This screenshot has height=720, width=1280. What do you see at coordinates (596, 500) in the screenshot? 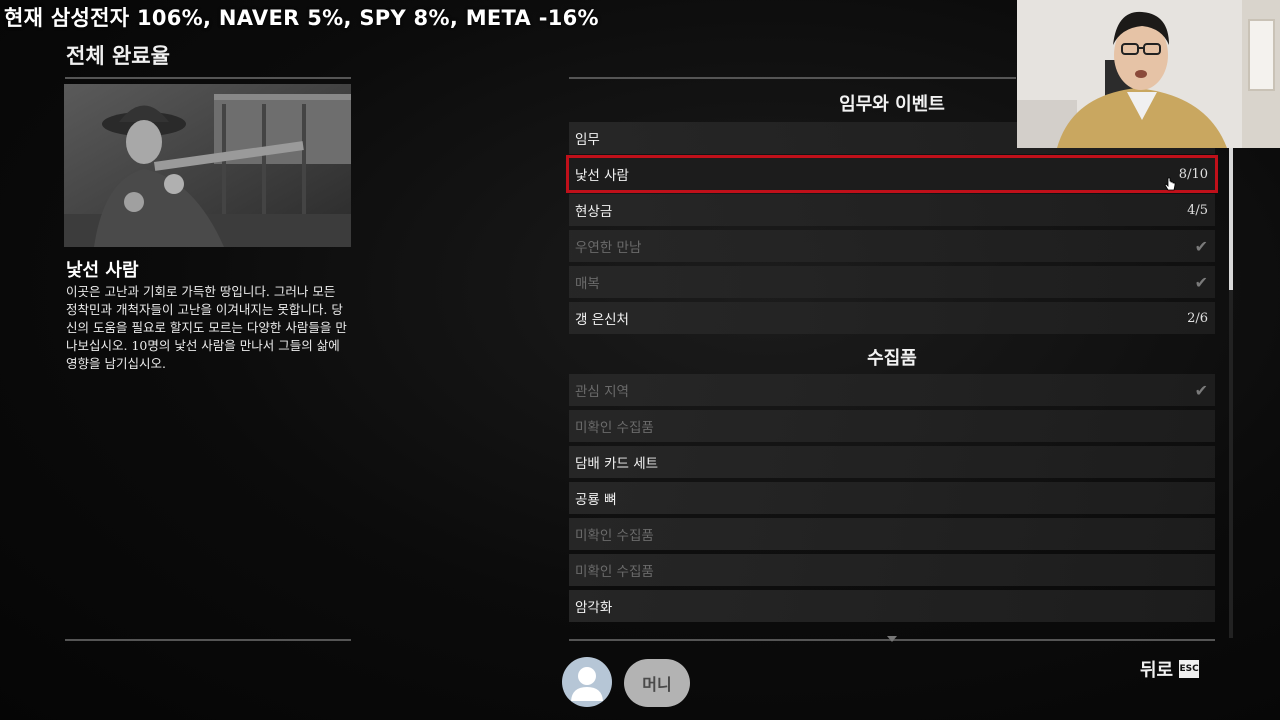
I see `collectible-row-label: 공룡 뼈` at bounding box center [596, 500].